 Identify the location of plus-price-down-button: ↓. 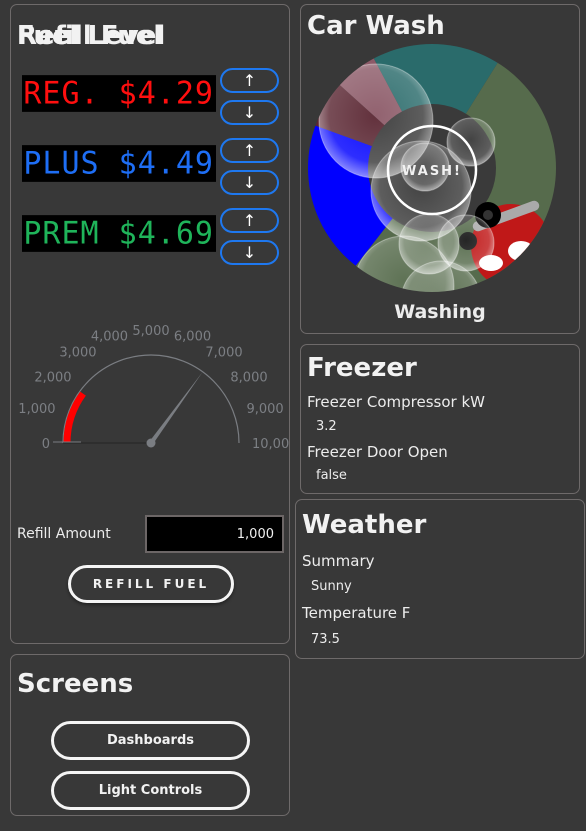
(249, 182).